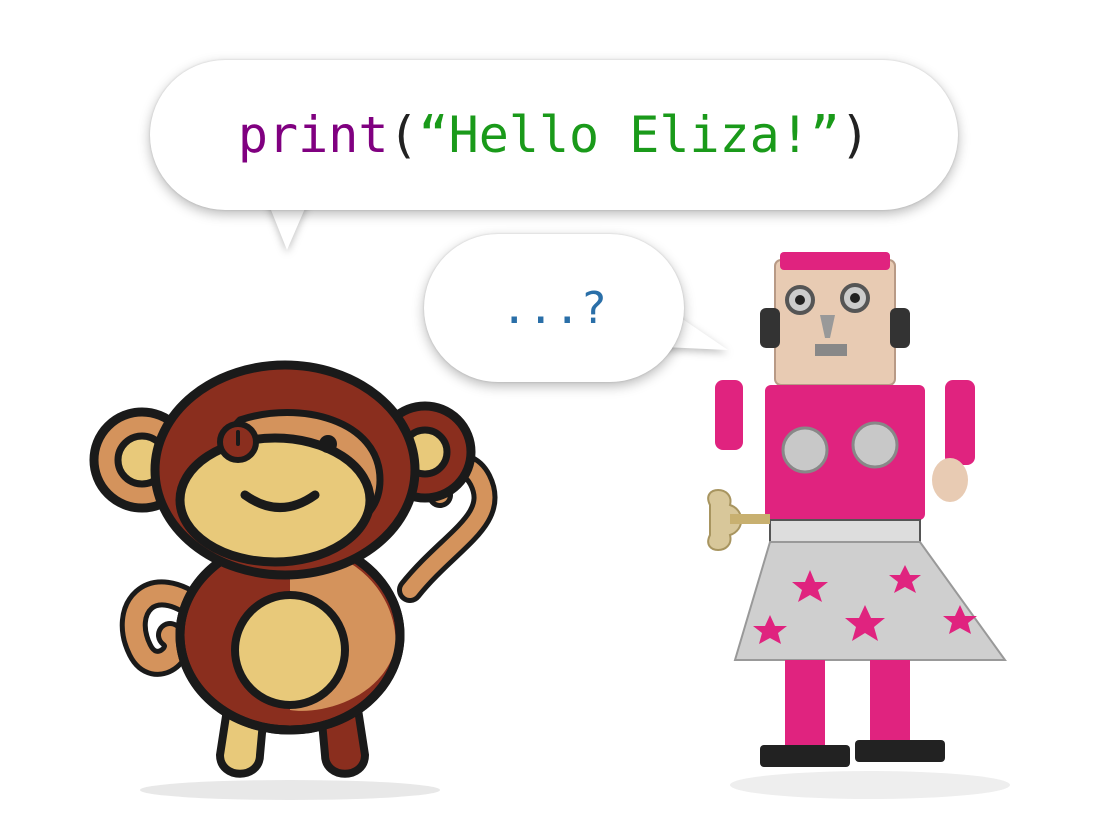 The image size is (1108, 832). I want to click on code-close-paren: ), so click(855, 135).